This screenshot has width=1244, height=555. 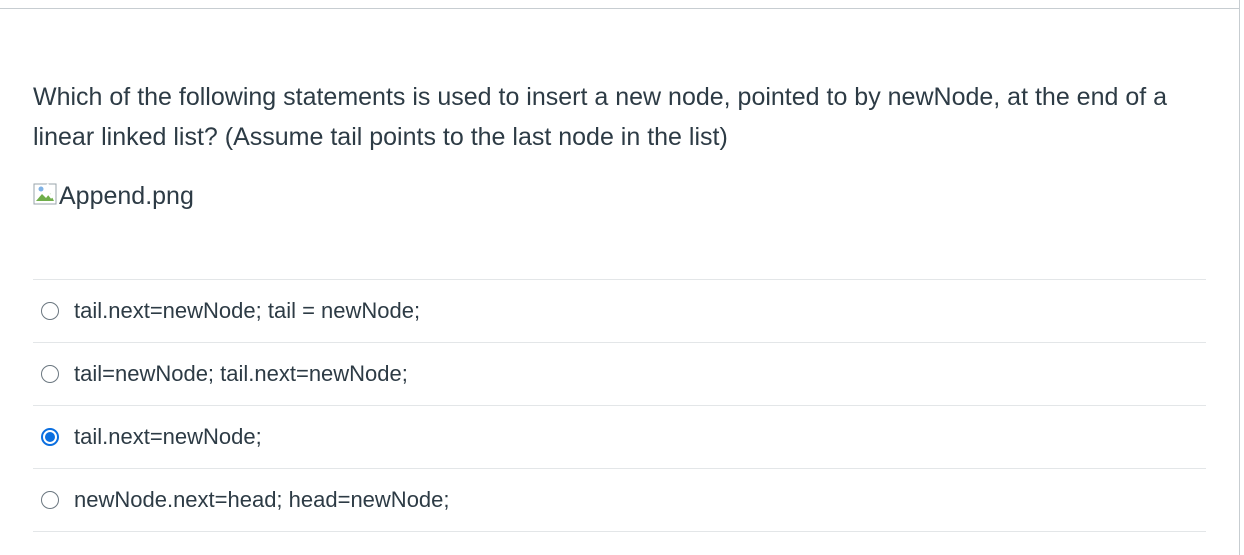 I want to click on answer-option-1: tail.next=newNode; tail = newNode;, so click(x=619, y=311).